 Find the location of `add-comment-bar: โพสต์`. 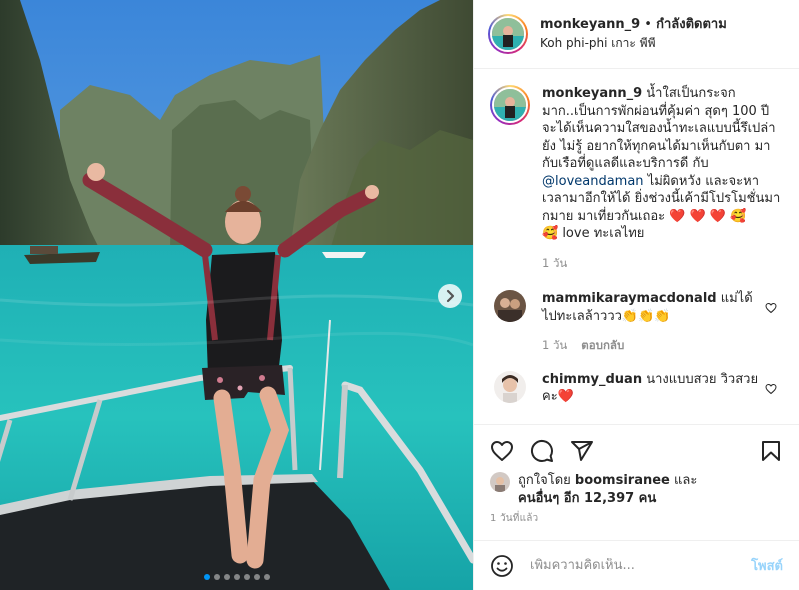

add-comment-bar: โพสต์ is located at coordinates (636, 565).